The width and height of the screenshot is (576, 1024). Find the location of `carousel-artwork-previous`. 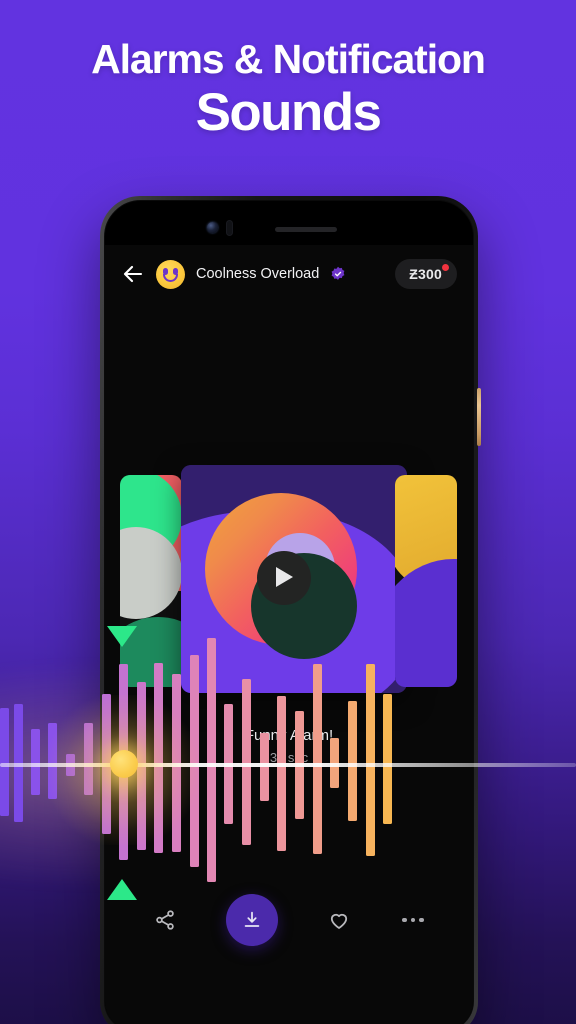

carousel-artwork-previous is located at coordinates (151, 581).